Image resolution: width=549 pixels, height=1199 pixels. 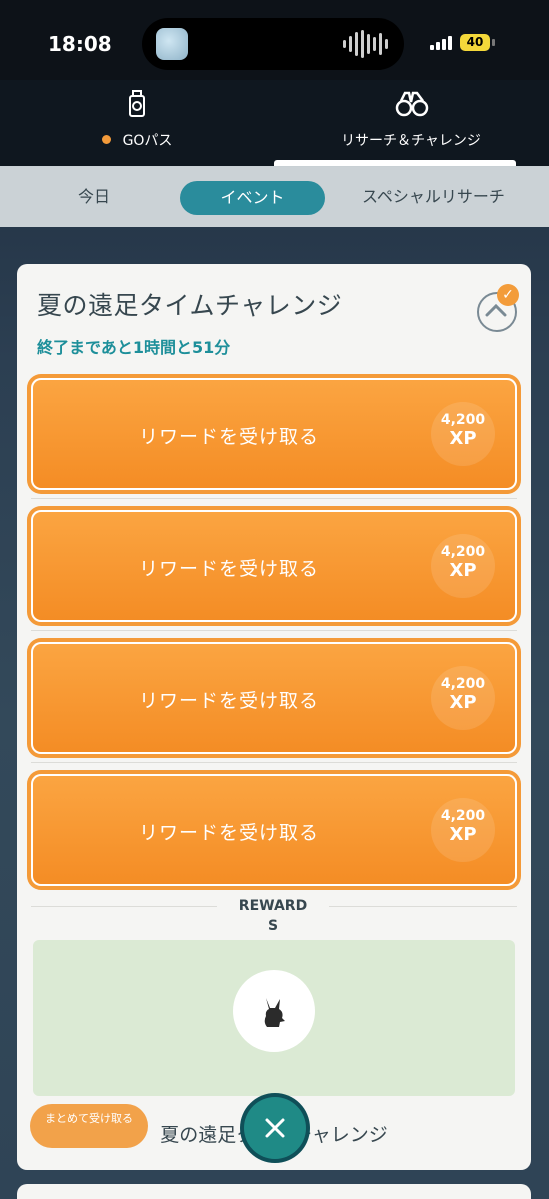 I want to click on tab-label-go-pass: GOパス, so click(x=147, y=141).